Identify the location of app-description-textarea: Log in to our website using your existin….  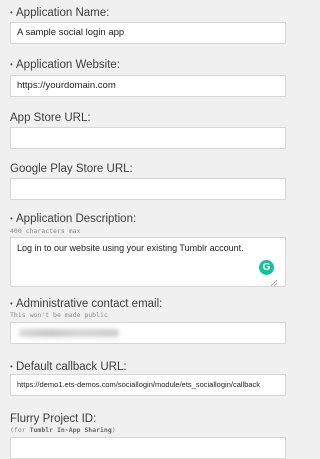
(148, 262).